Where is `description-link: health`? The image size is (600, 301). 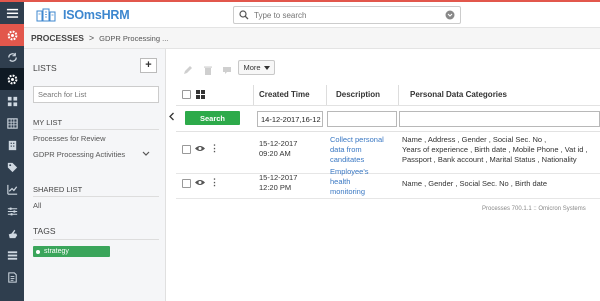
description-link: health is located at coordinates (340, 182).